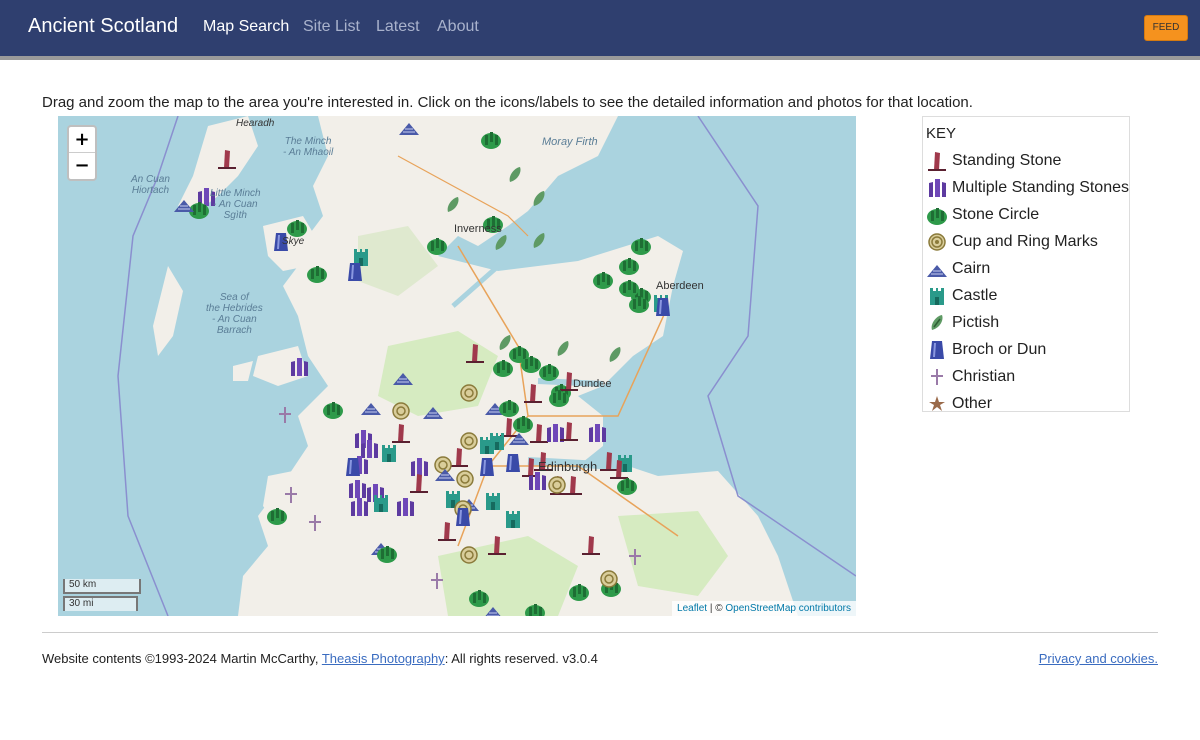 This screenshot has height=740, width=1200. Describe the element at coordinates (937, 349) in the screenshot. I see `broch-icon` at that location.